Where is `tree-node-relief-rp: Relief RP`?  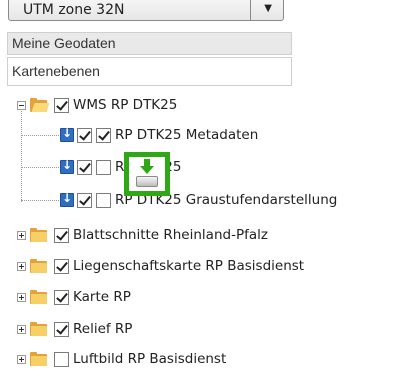 tree-node-relief-rp: Relief RP is located at coordinates (74, 329).